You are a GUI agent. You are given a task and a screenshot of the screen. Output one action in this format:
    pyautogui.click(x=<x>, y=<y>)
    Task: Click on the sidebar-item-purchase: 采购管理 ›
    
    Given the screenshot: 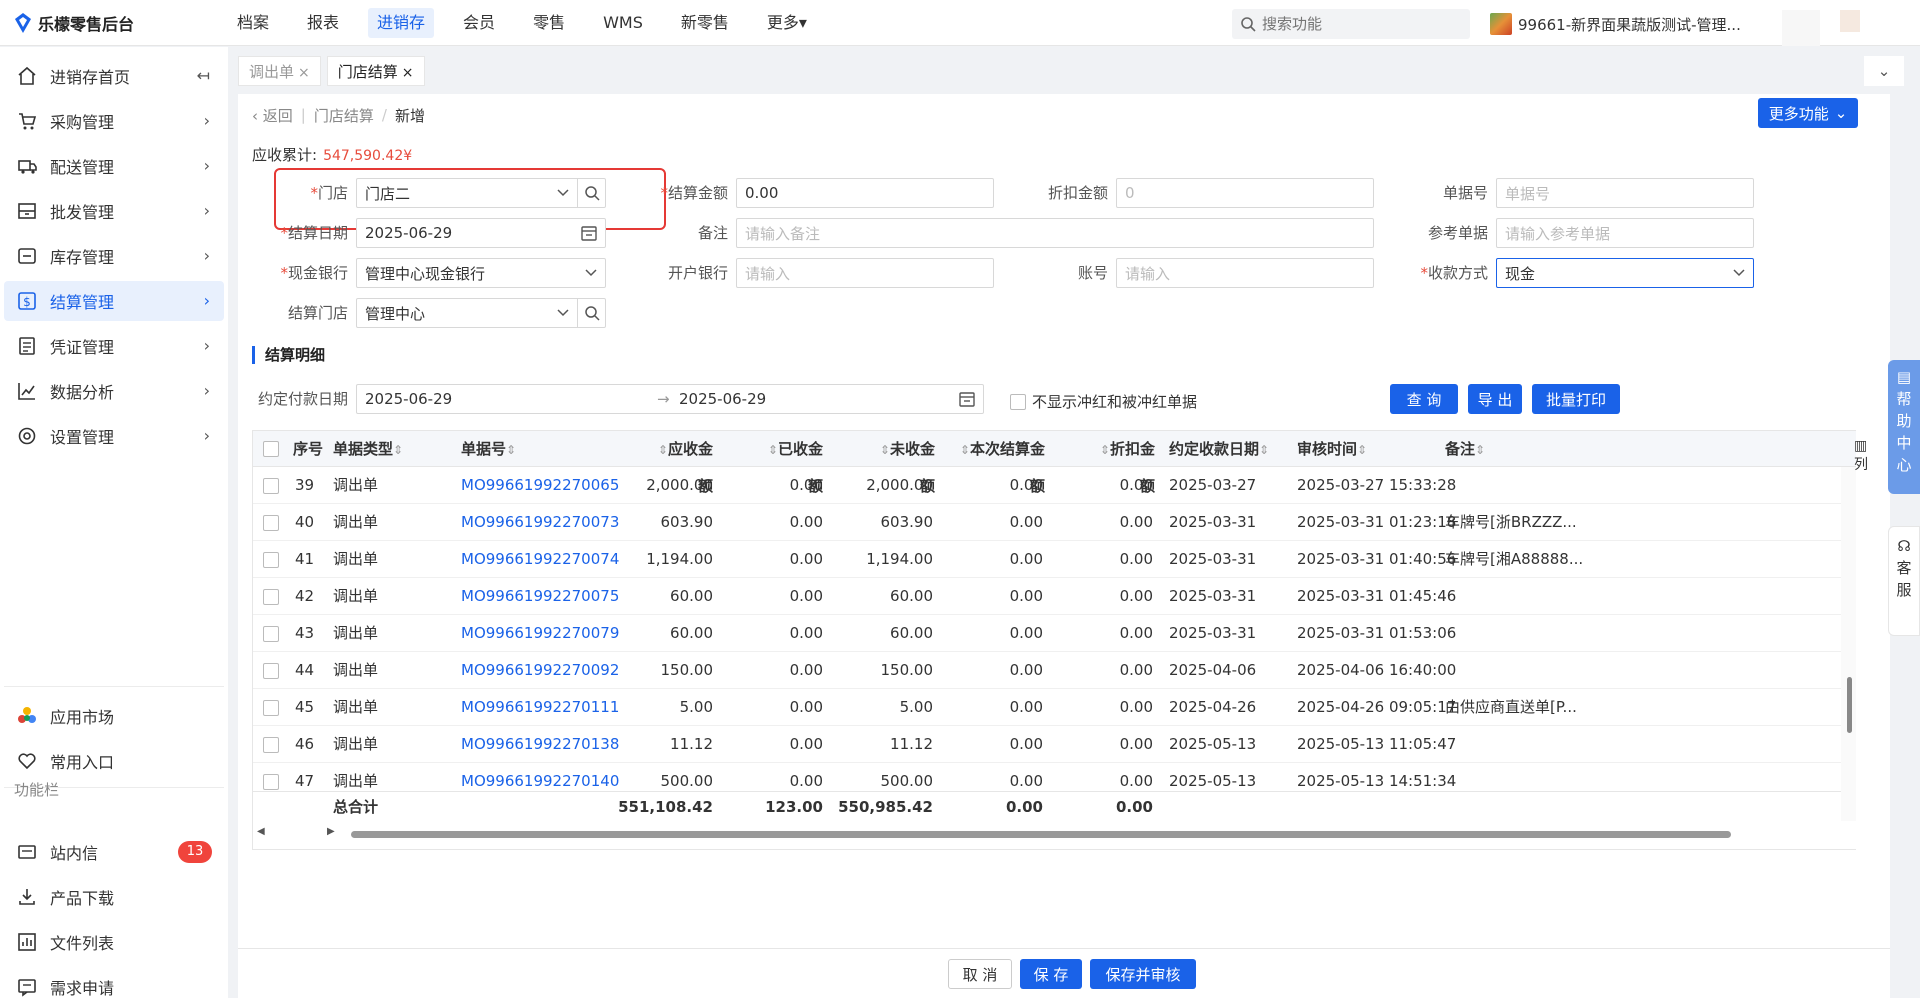 What is the action you would take?
    pyautogui.click(x=114, y=121)
    